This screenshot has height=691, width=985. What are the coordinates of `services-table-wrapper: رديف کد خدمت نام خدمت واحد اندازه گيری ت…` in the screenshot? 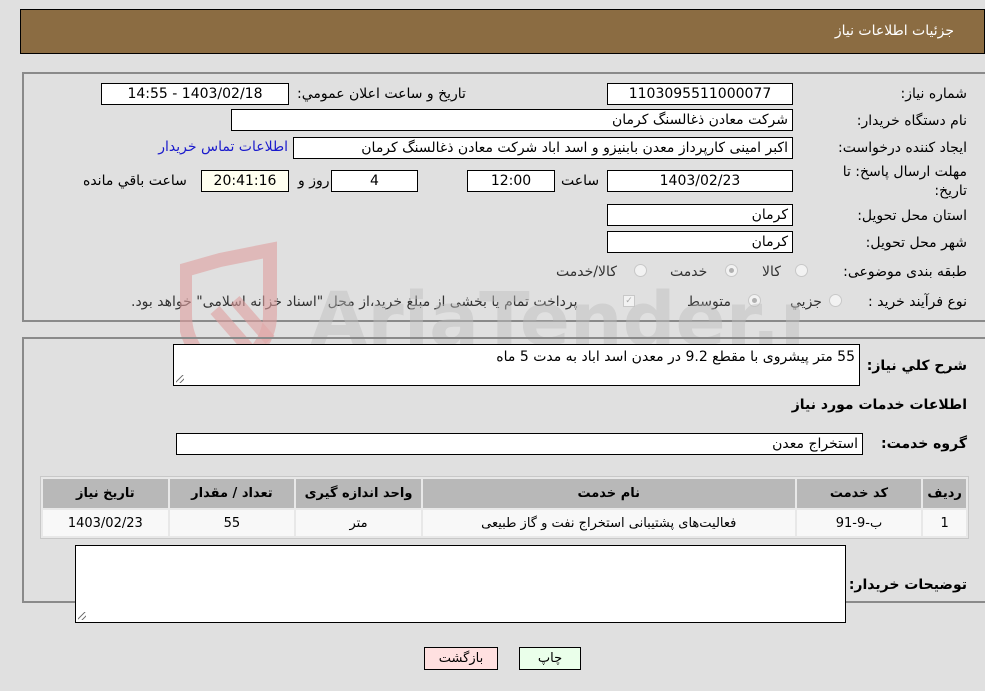 It's located at (504, 507).